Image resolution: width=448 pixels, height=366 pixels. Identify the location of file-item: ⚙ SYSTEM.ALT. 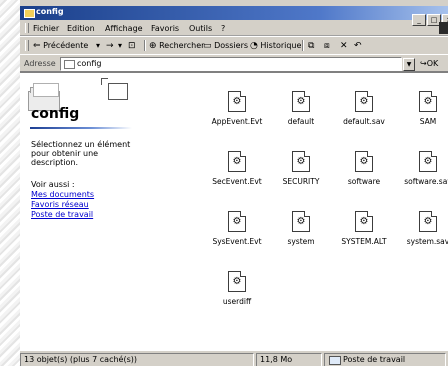
(364, 228).